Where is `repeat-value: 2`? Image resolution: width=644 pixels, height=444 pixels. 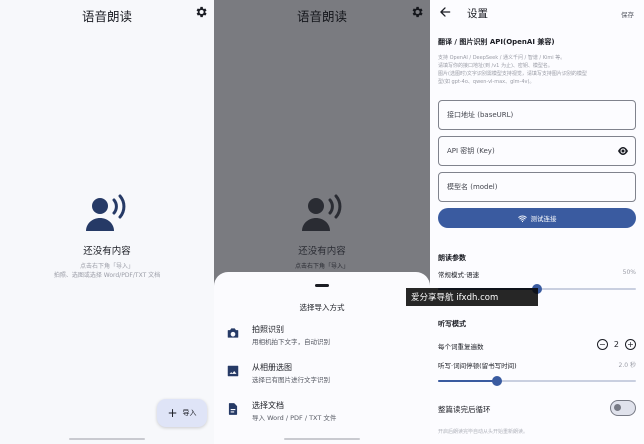 repeat-value: 2 is located at coordinates (616, 344).